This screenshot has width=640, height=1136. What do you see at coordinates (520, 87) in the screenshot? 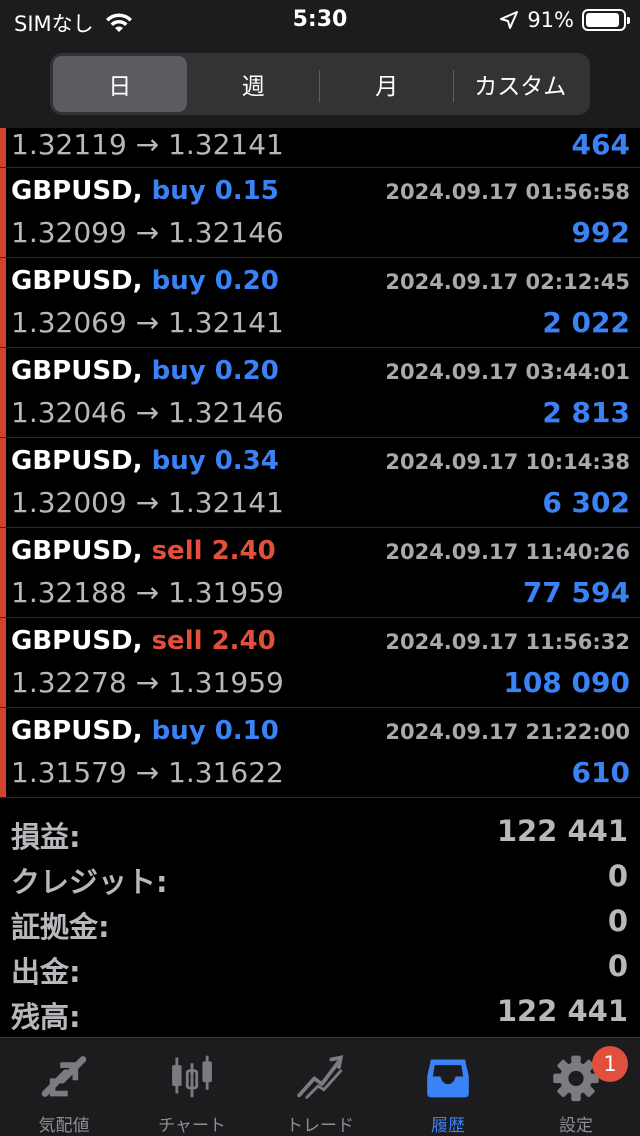
I see `period-tab-label: カスタム` at bounding box center [520, 87].